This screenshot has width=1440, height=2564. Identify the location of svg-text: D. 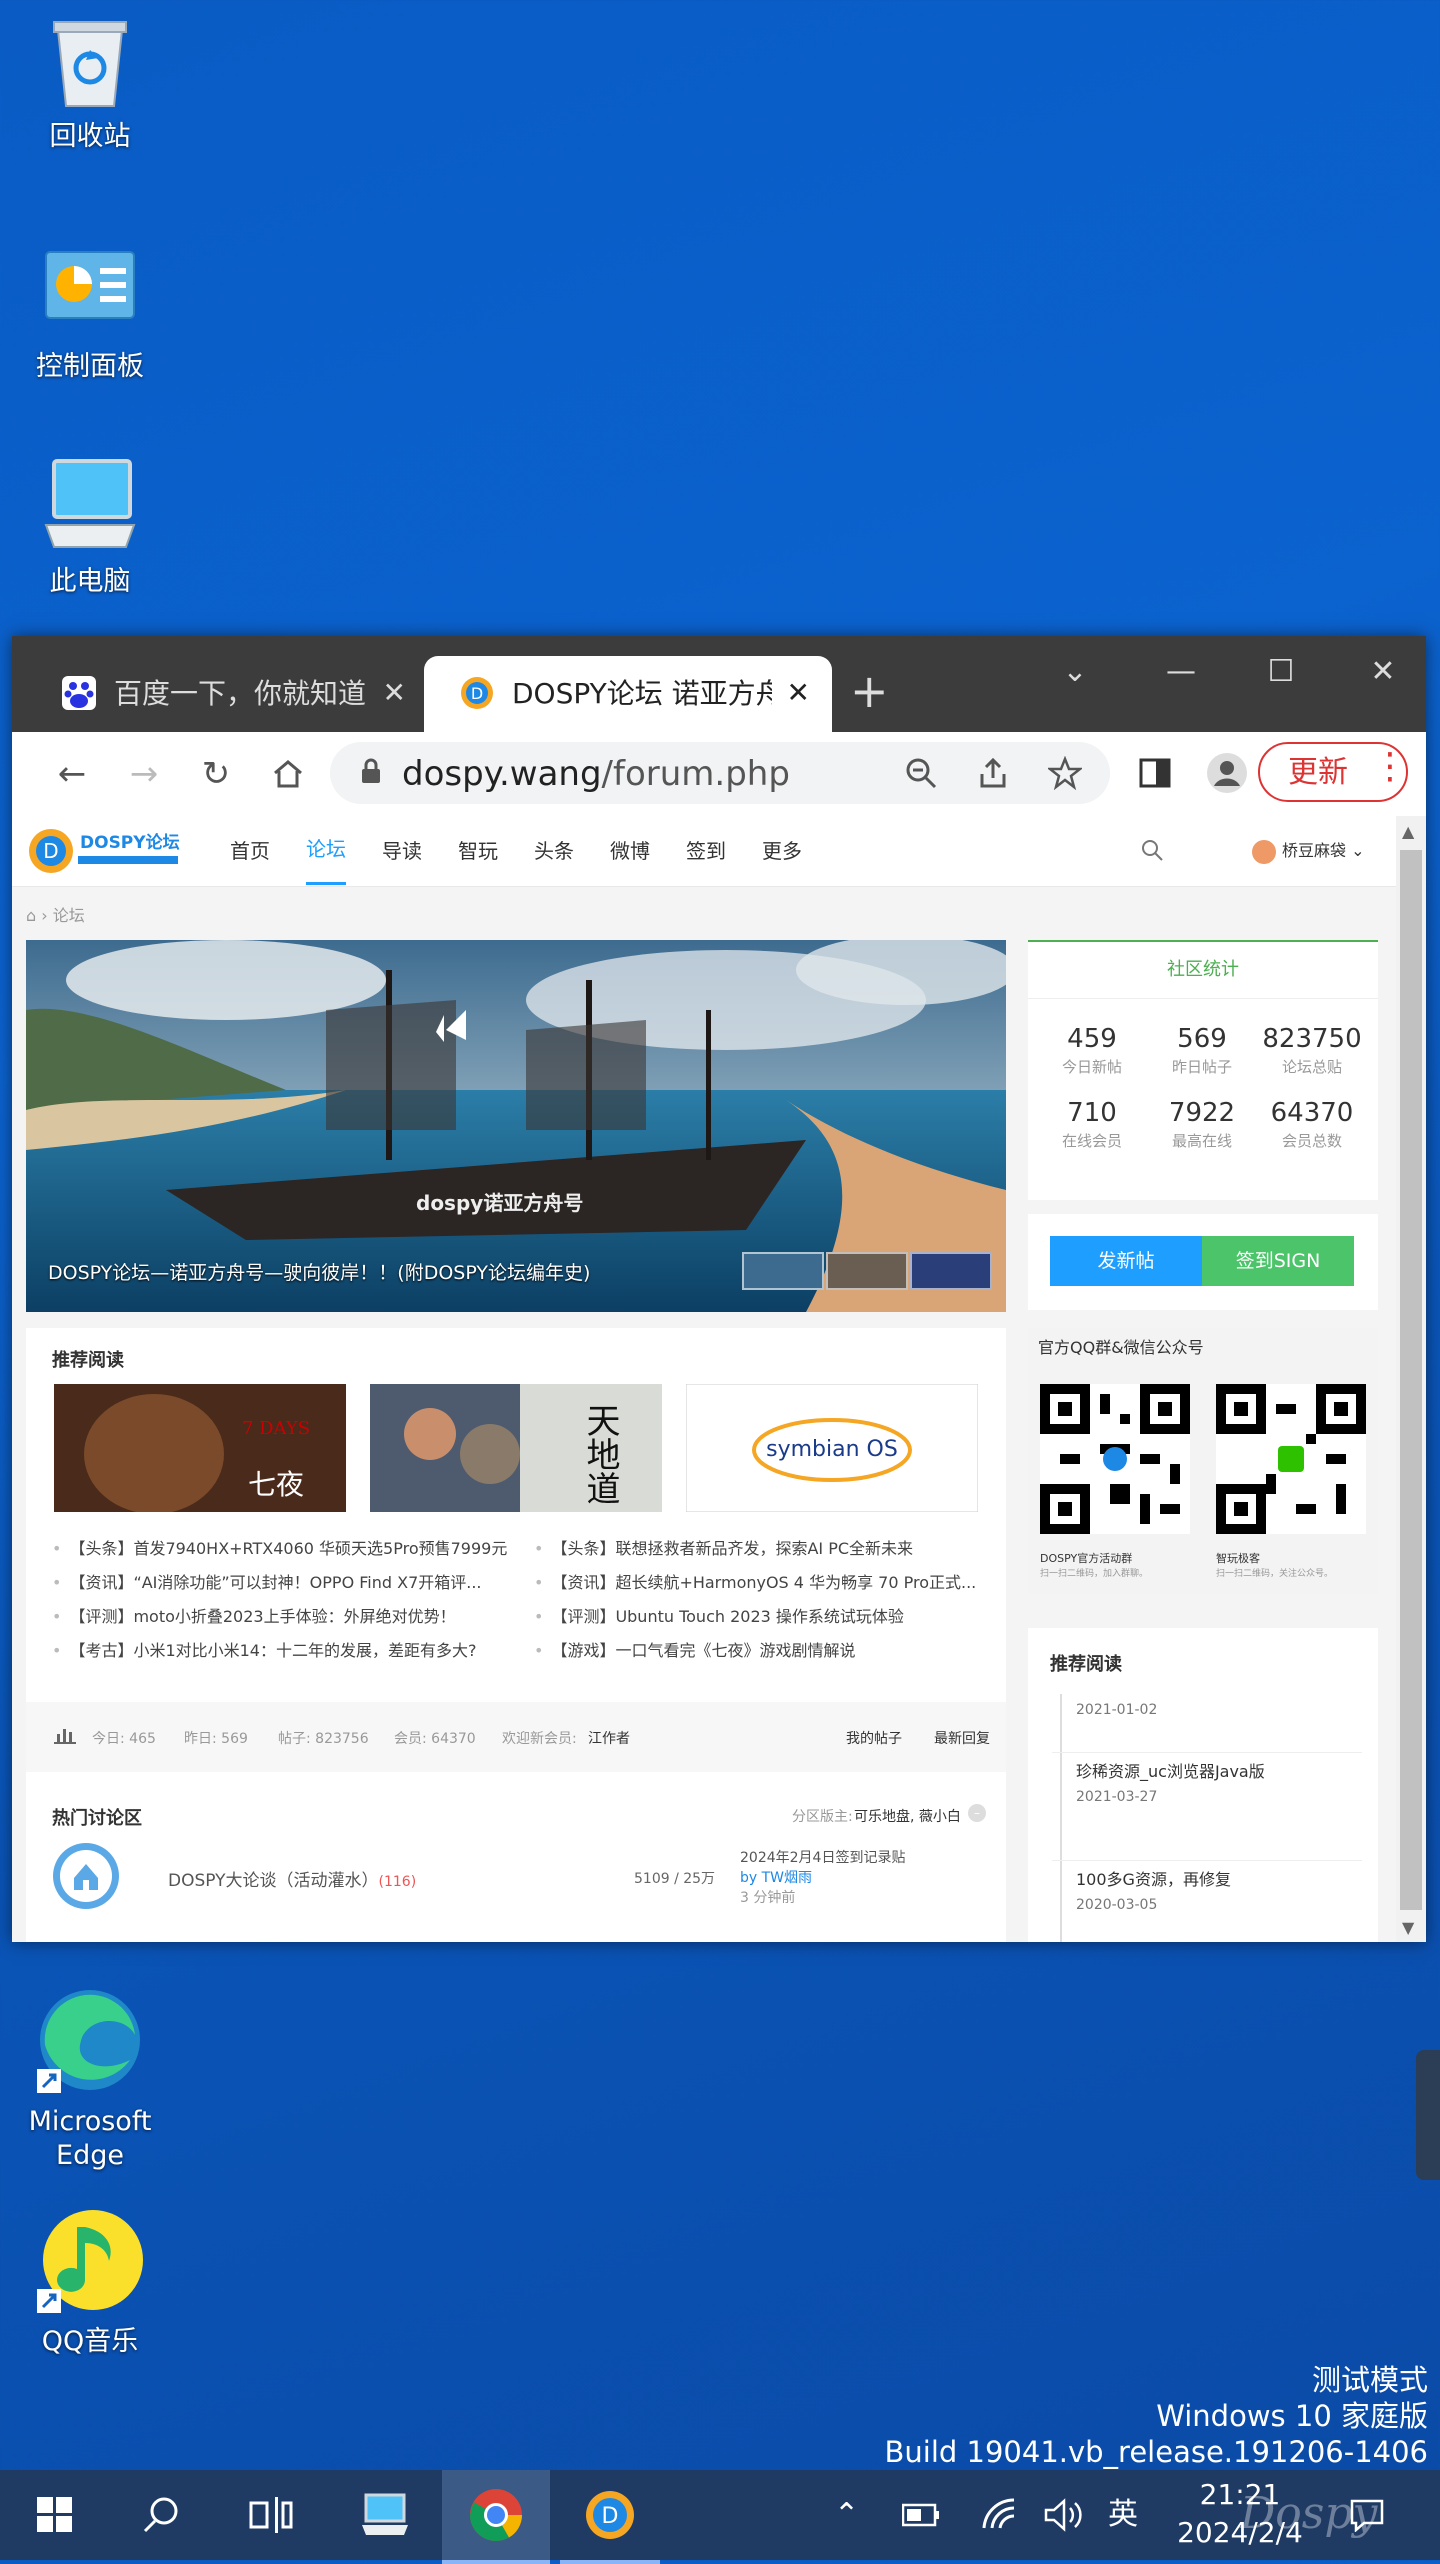
(610, 2516).